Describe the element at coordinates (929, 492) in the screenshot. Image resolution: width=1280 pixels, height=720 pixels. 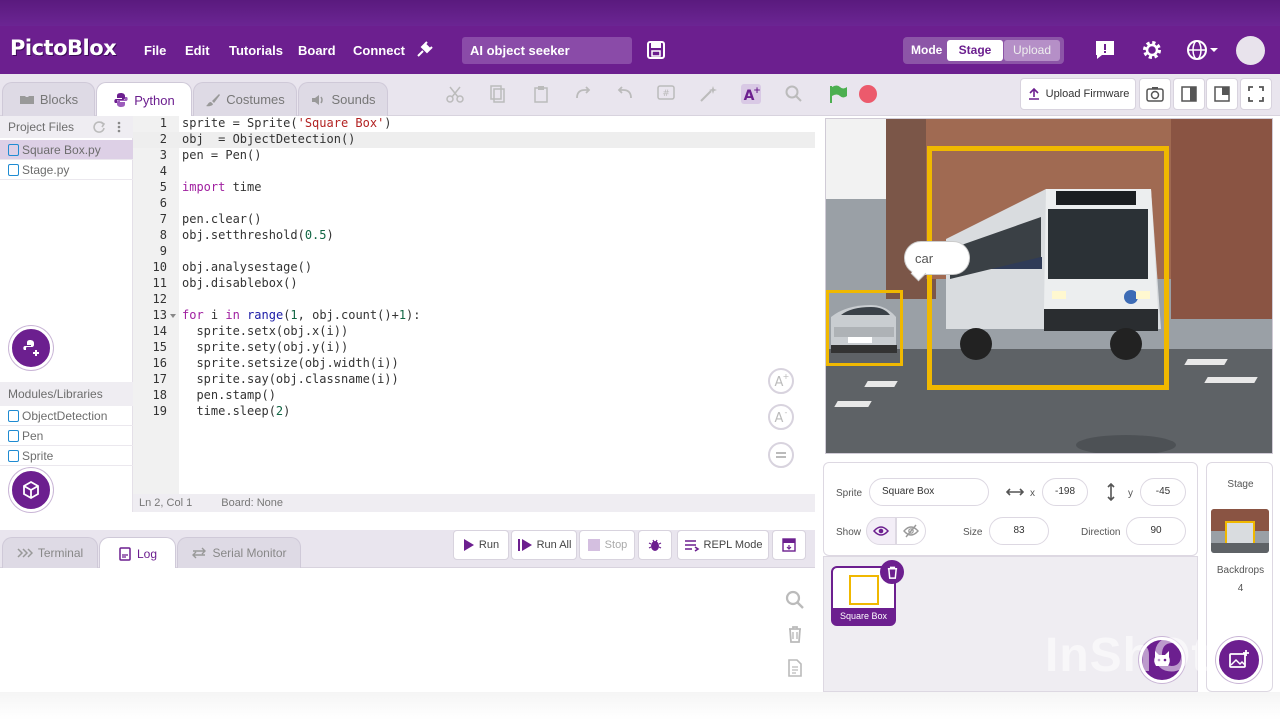
I see `sprite-name-input: Square Box` at that location.